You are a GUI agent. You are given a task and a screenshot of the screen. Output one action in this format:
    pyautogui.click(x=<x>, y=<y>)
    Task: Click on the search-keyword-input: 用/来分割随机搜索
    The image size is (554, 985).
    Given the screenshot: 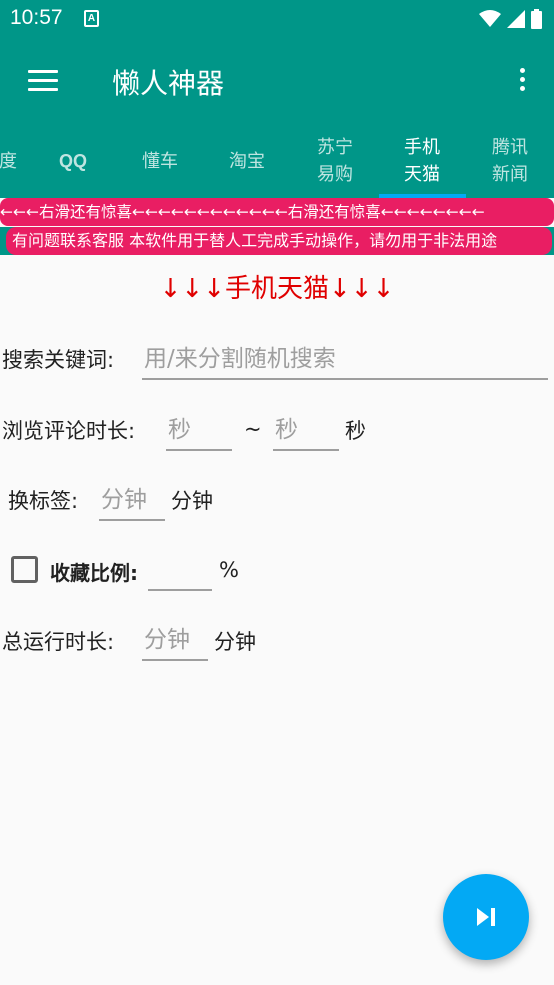 What is the action you would take?
    pyautogui.click(x=345, y=360)
    